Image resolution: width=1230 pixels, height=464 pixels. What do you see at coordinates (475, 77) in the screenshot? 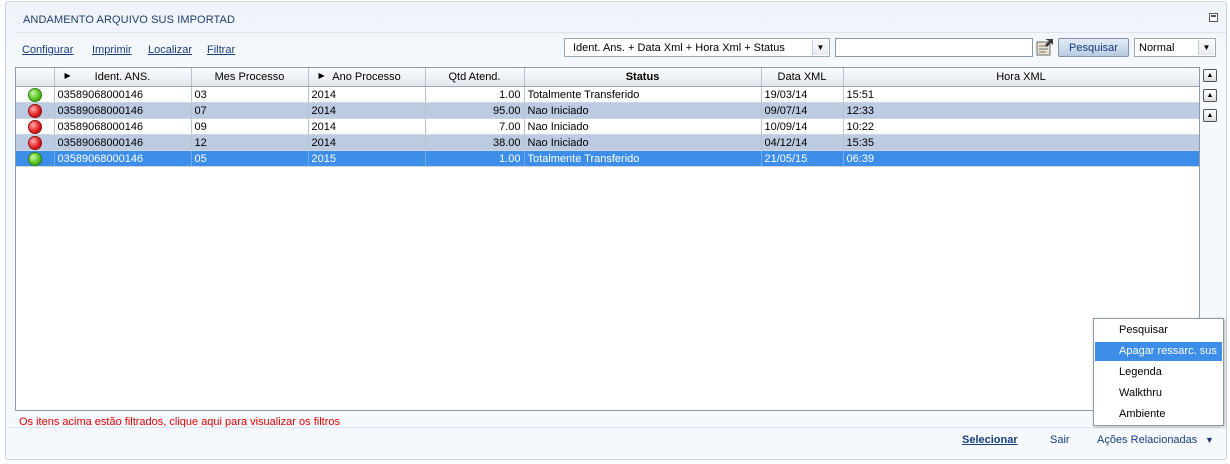
I see `column-header-qtd-atend: Qtd Atend.` at bounding box center [475, 77].